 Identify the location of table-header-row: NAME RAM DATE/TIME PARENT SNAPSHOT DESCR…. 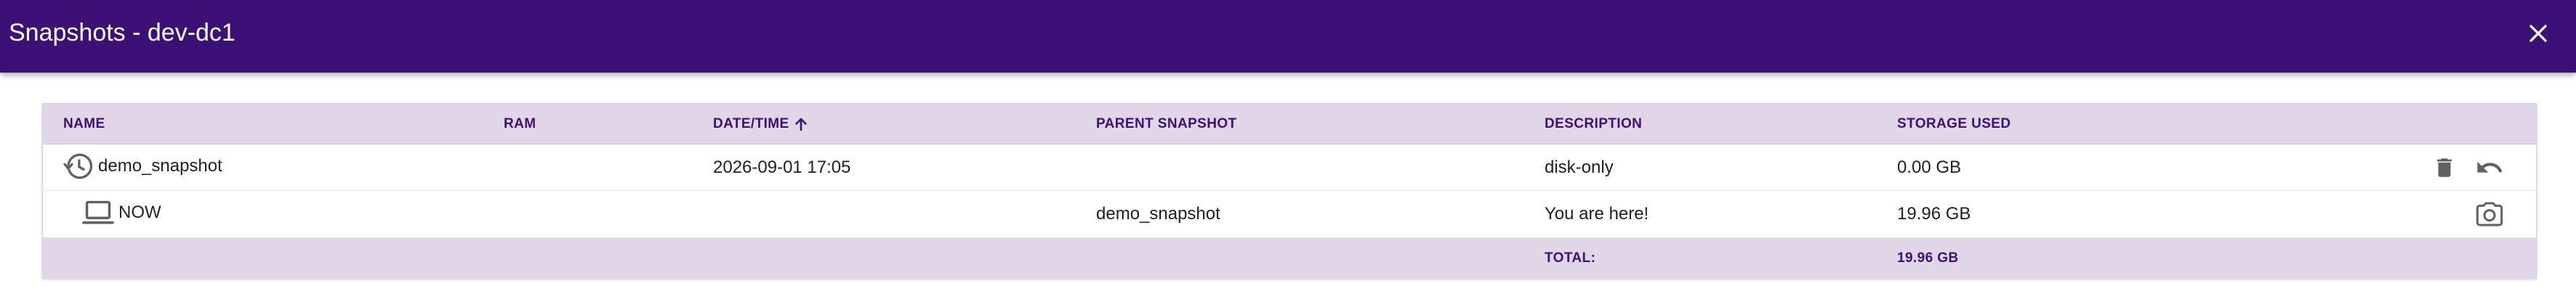
(1289, 124).